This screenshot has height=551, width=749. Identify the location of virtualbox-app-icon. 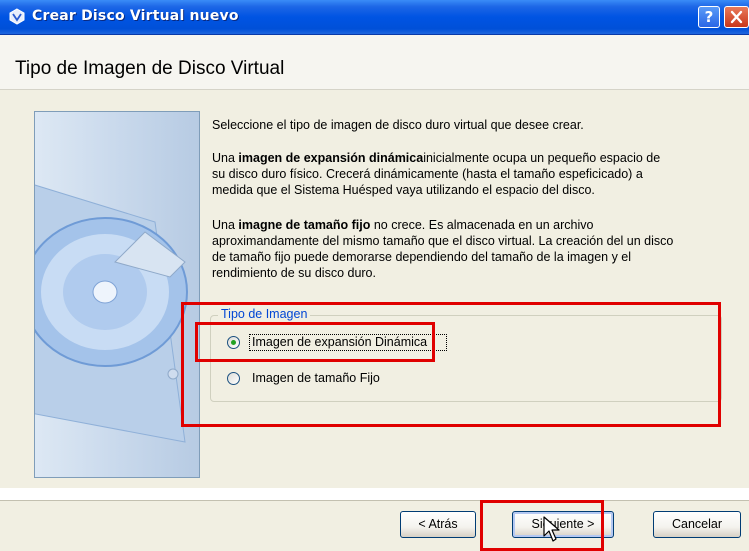
(17, 16).